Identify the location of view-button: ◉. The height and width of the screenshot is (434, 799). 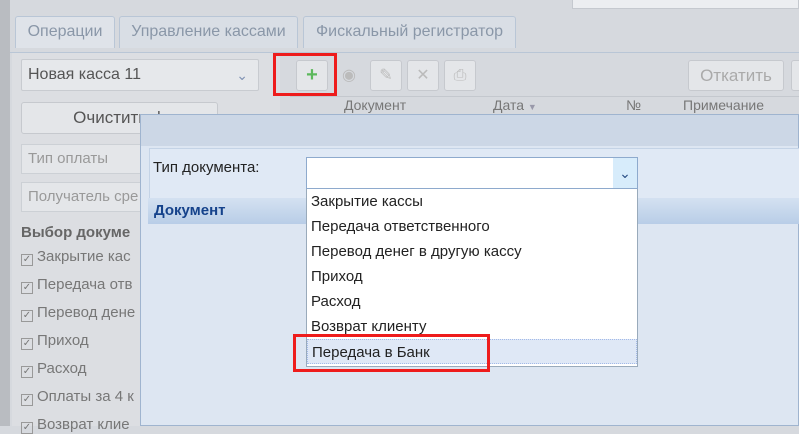
(349, 75).